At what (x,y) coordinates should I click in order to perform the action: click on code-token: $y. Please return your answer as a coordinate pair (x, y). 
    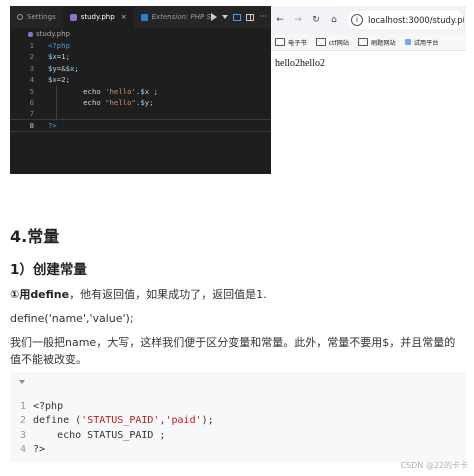
    Looking at the image, I should click on (145, 102).